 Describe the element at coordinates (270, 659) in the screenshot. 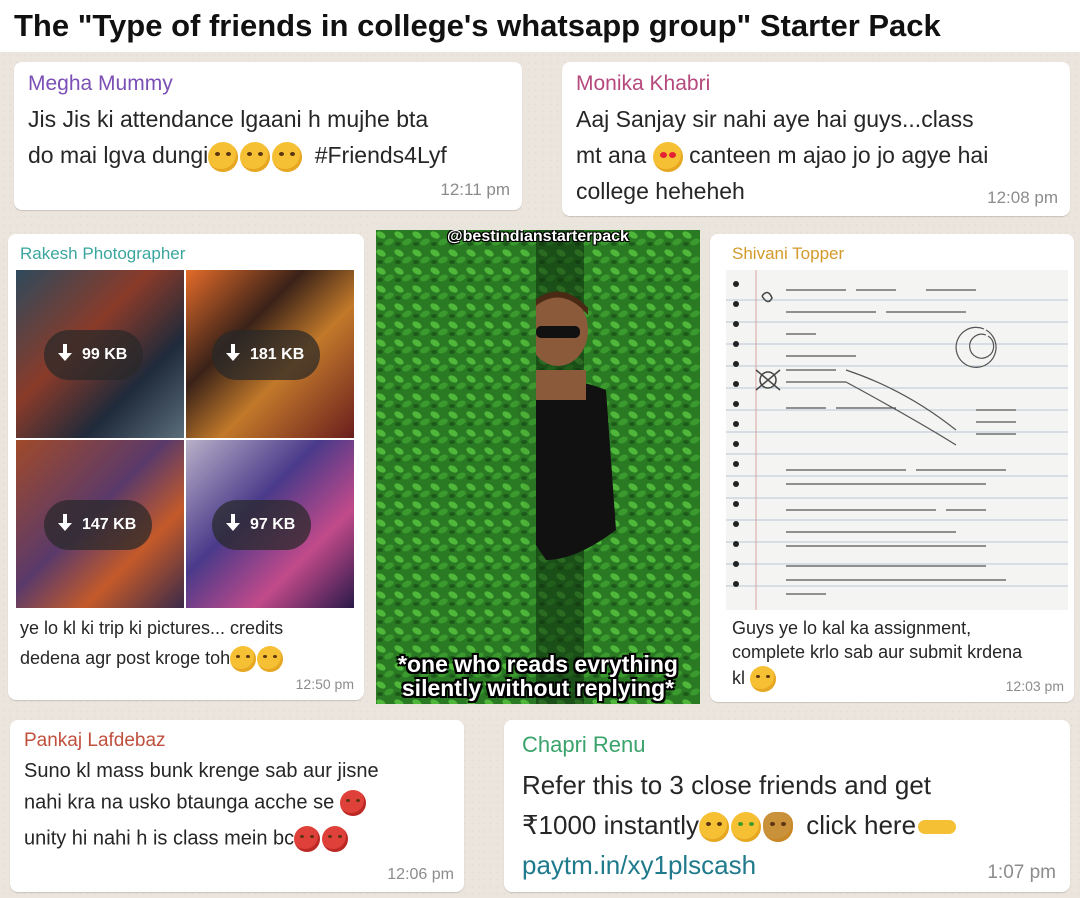

I see `laughing-face-icon` at that location.